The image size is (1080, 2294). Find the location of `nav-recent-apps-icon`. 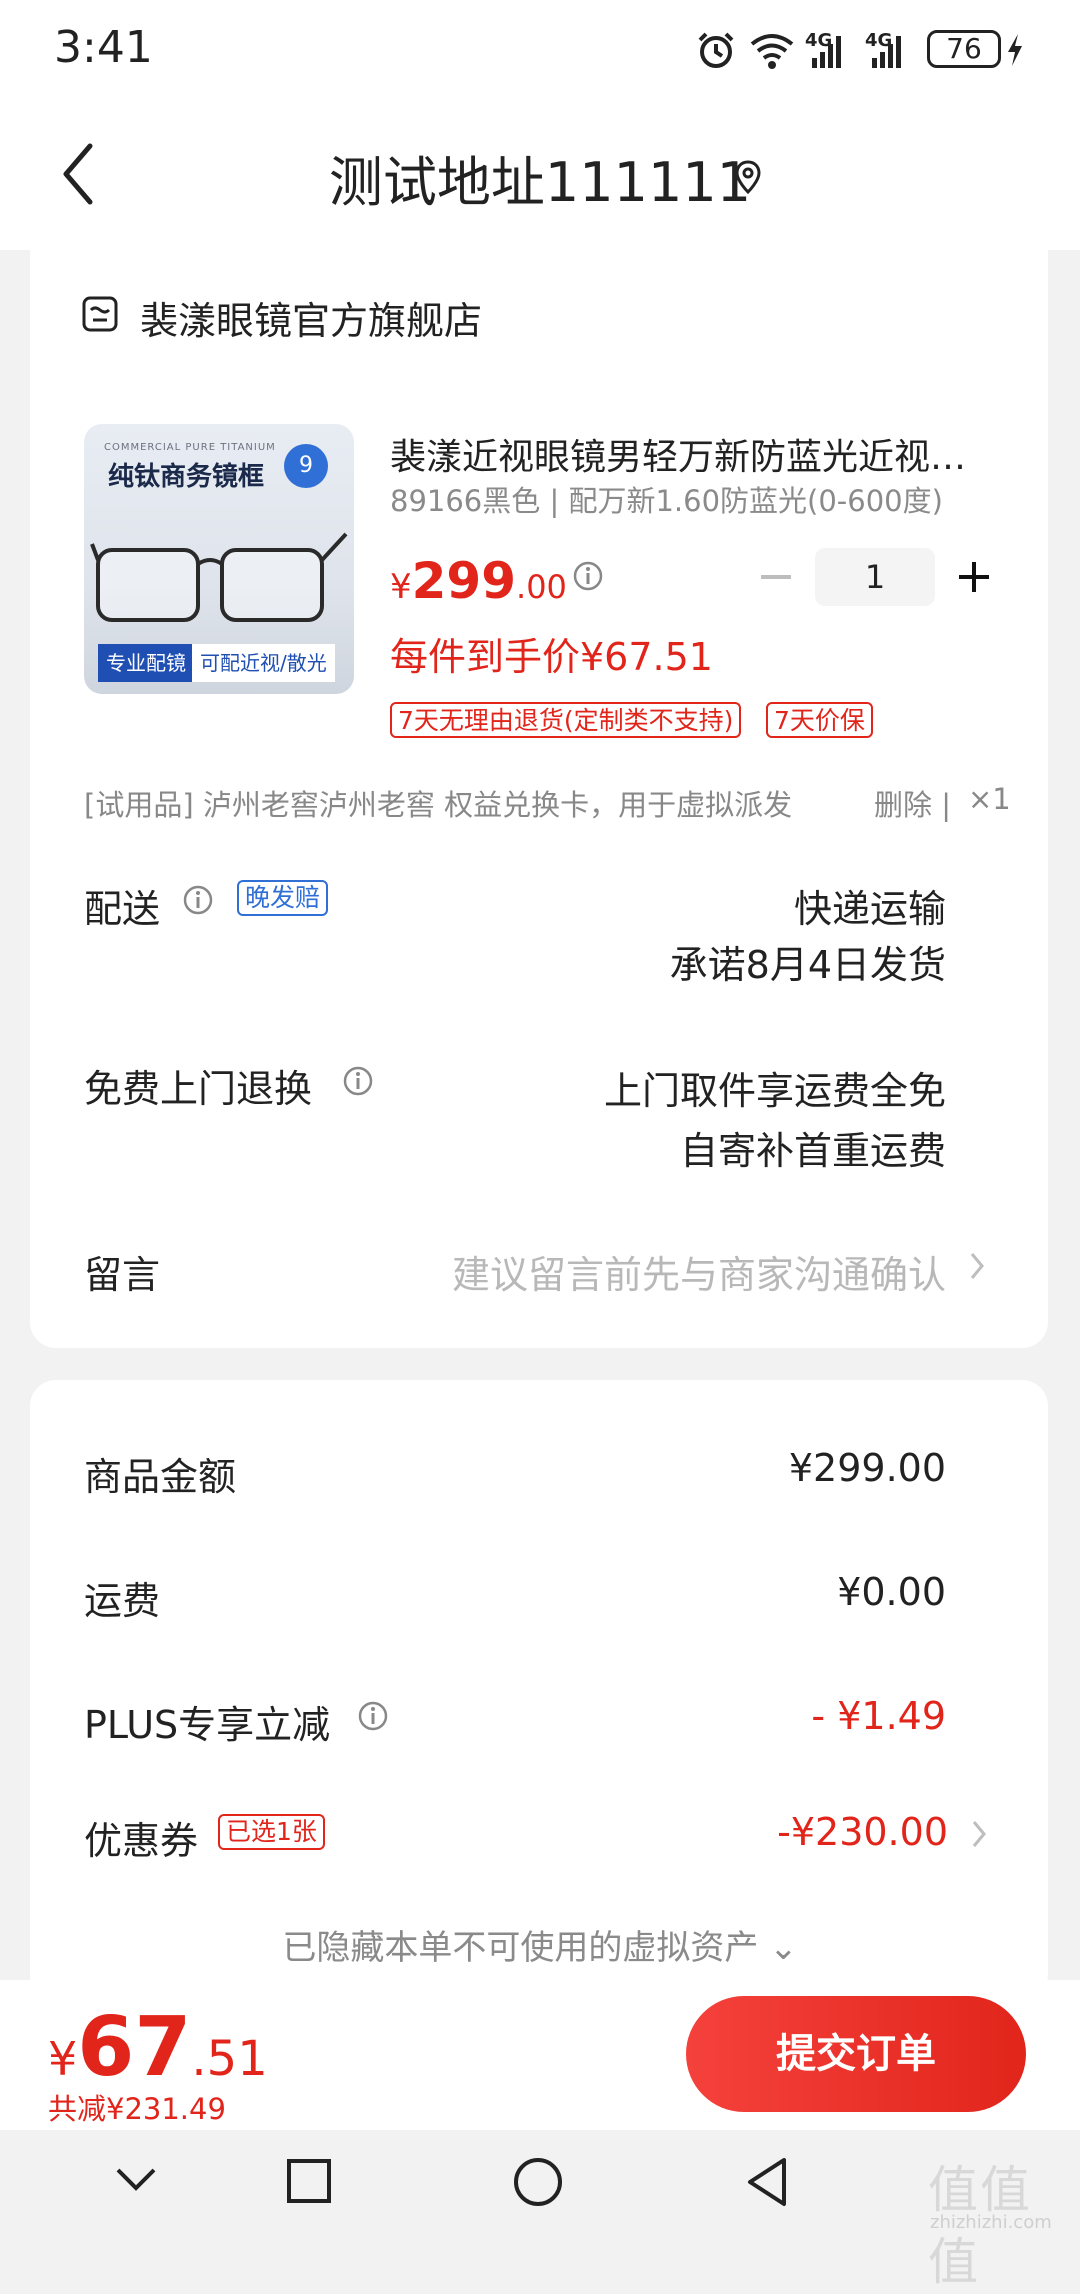

nav-recent-apps-icon is located at coordinates (309, 2181).